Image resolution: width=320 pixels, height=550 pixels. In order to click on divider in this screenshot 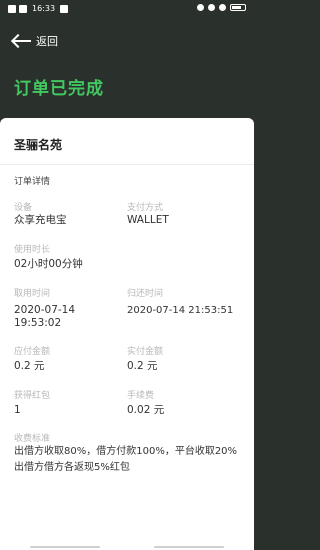, I will do `click(127, 164)`.